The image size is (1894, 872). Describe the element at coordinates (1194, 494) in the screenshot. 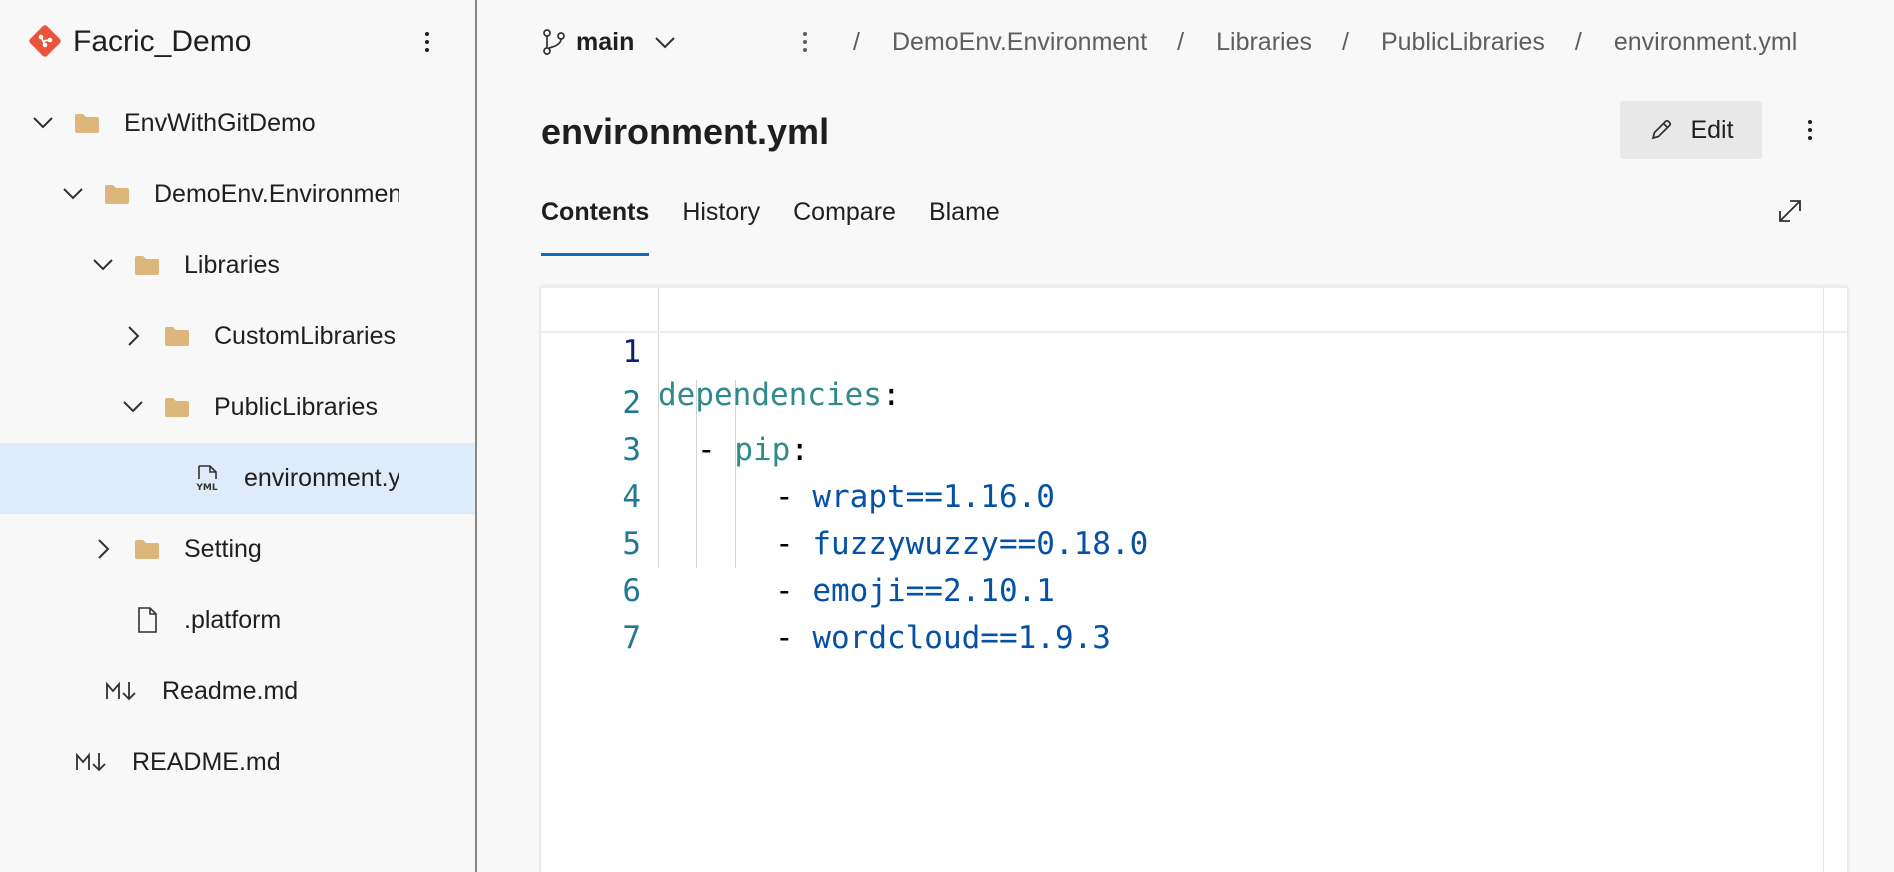

I see `code-line: 4 - fuzzywuzzy==0.18.0` at that location.